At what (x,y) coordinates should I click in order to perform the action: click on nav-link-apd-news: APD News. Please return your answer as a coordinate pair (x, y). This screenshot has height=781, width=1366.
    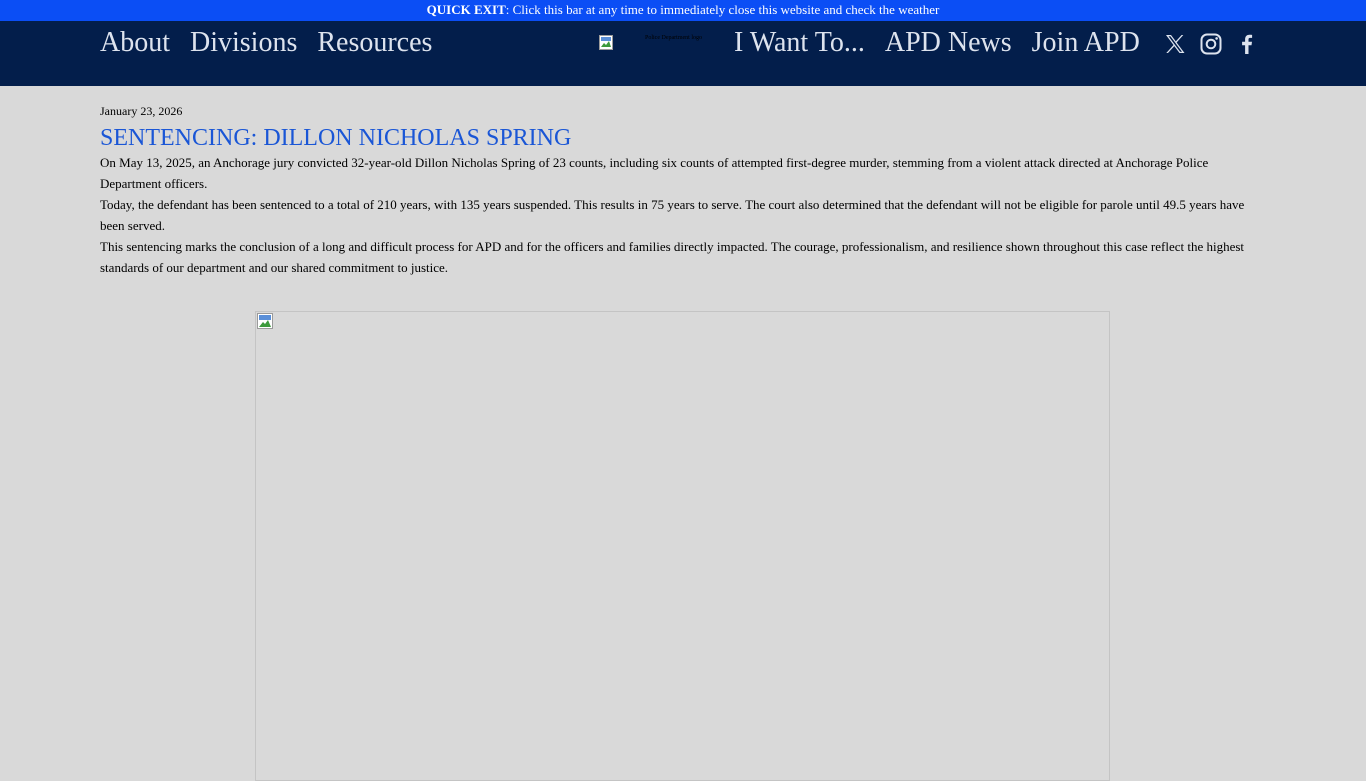
    Looking at the image, I should click on (948, 43).